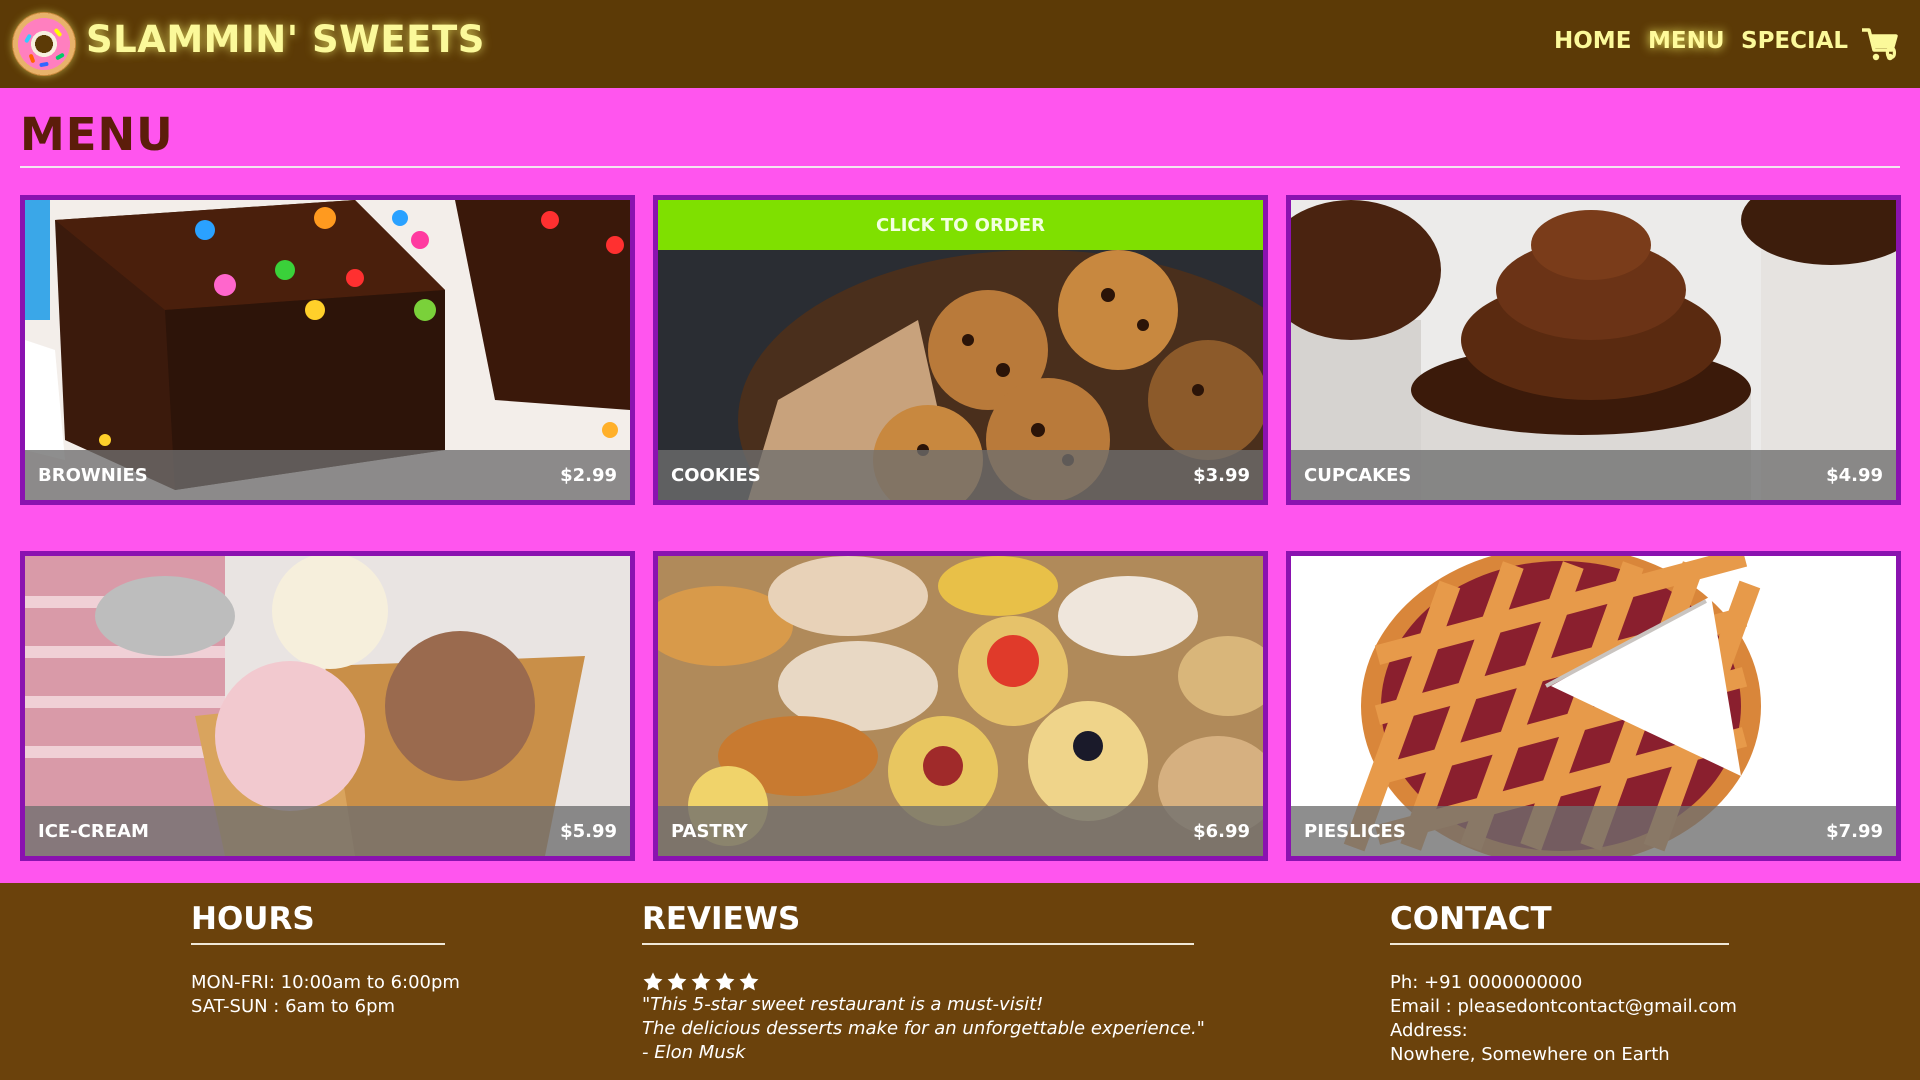 The height and width of the screenshot is (1080, 1920). Describe the element at coordinates (1854, 475) in the screenshot. I see `item-price: $4.99` at that location.